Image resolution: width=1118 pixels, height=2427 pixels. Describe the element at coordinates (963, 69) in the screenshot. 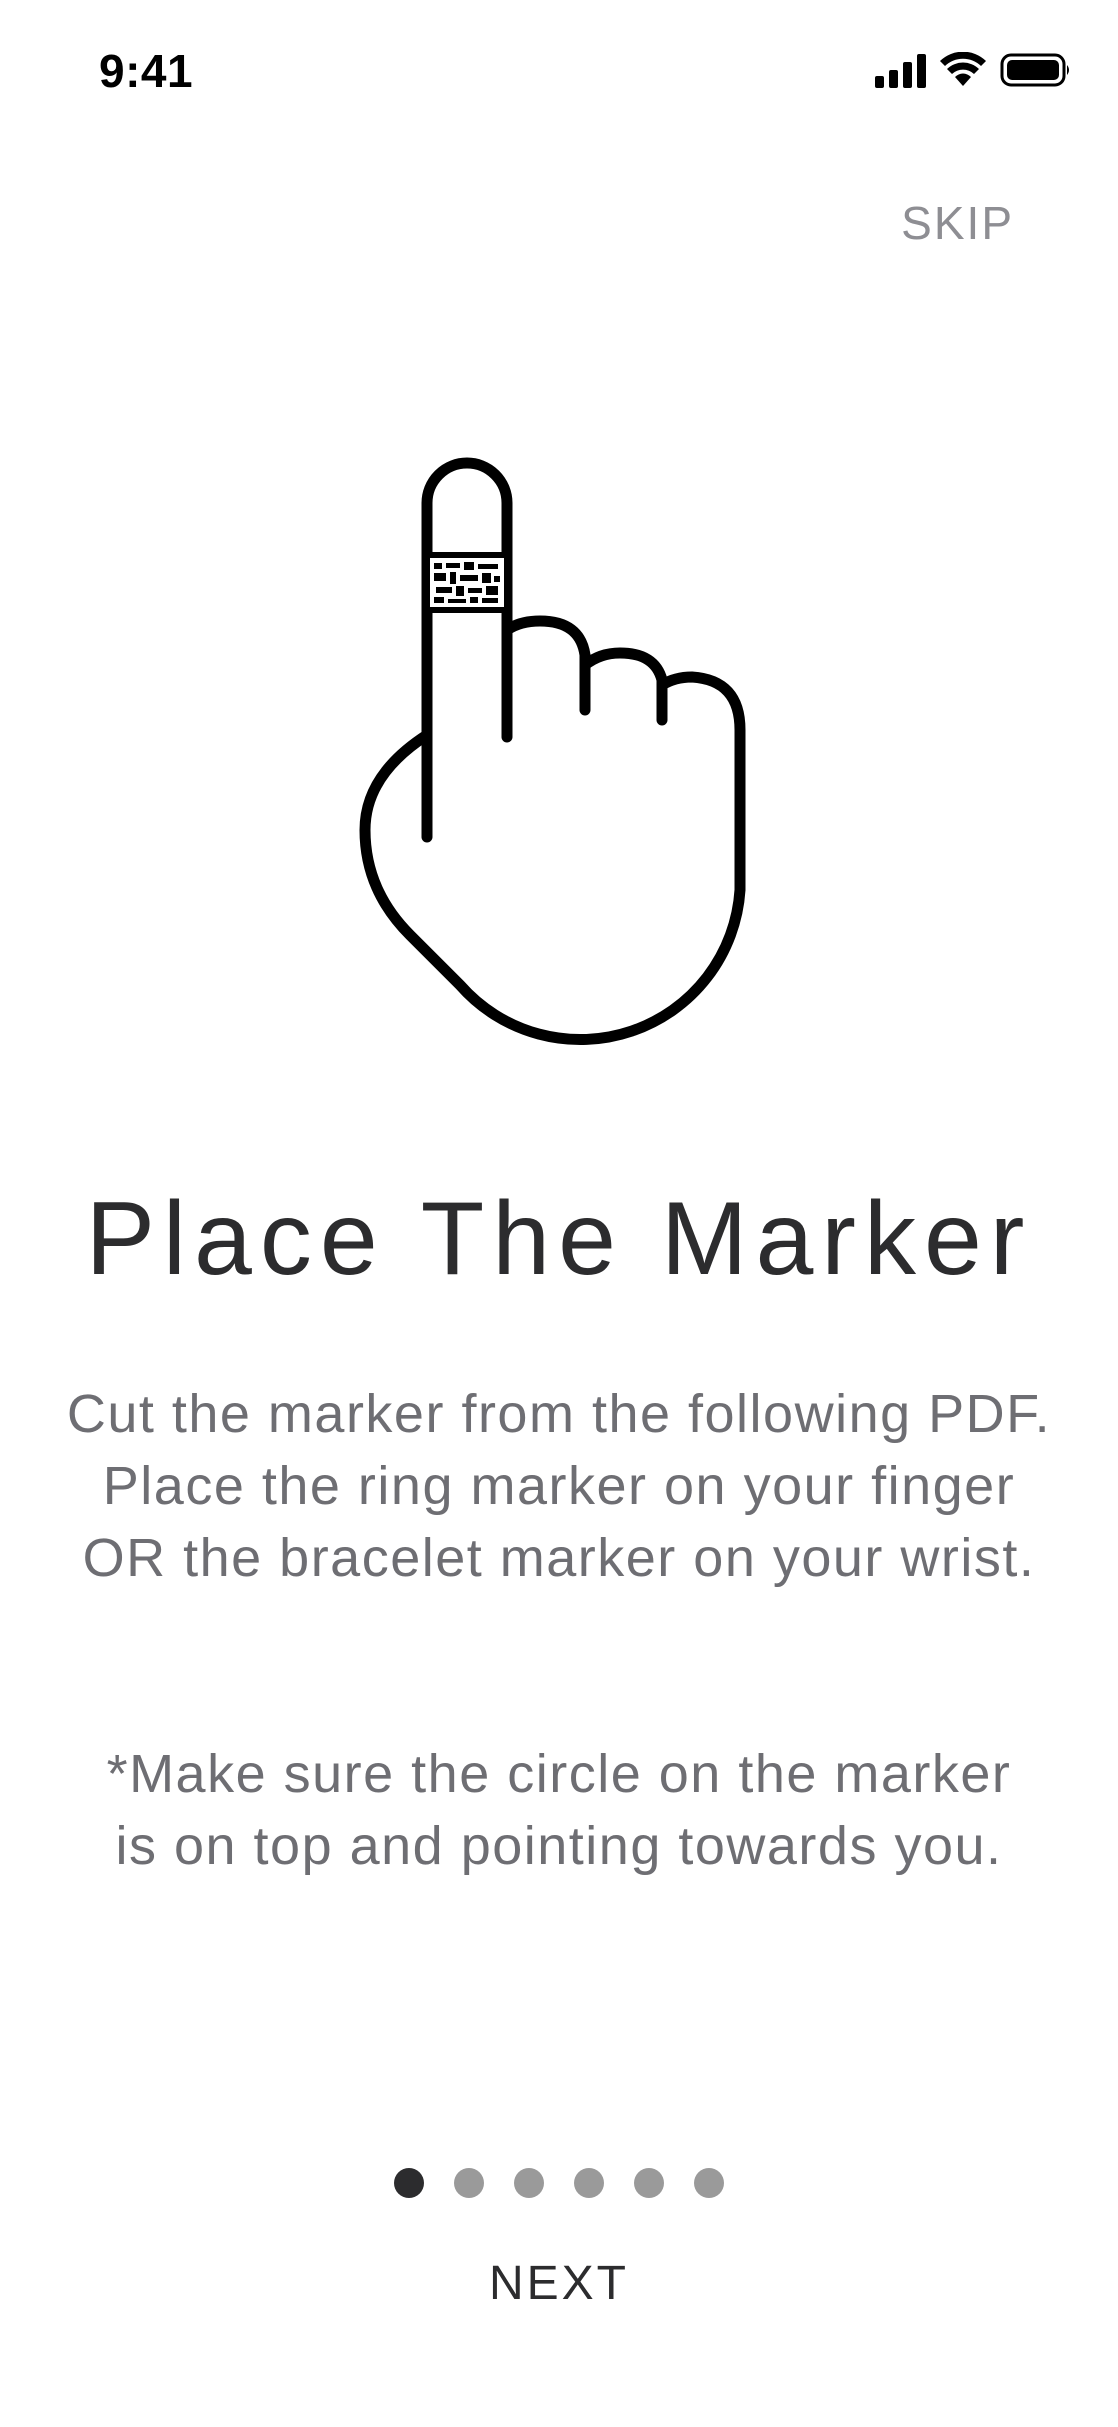

I see `wifi-icon` at that location.